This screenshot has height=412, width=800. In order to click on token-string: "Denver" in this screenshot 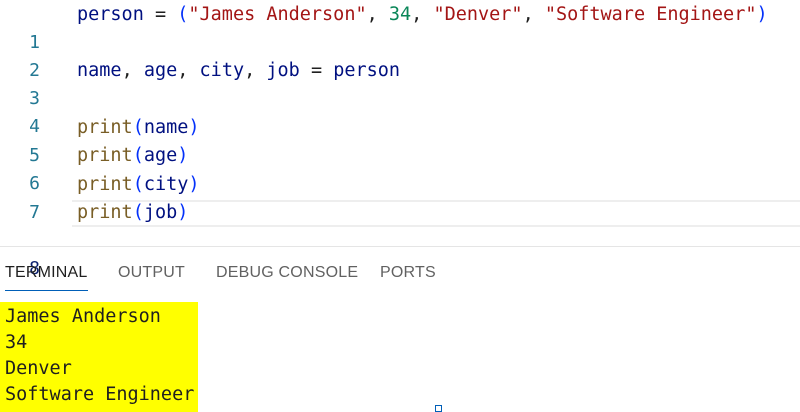, I will do `click(478, 14)`.